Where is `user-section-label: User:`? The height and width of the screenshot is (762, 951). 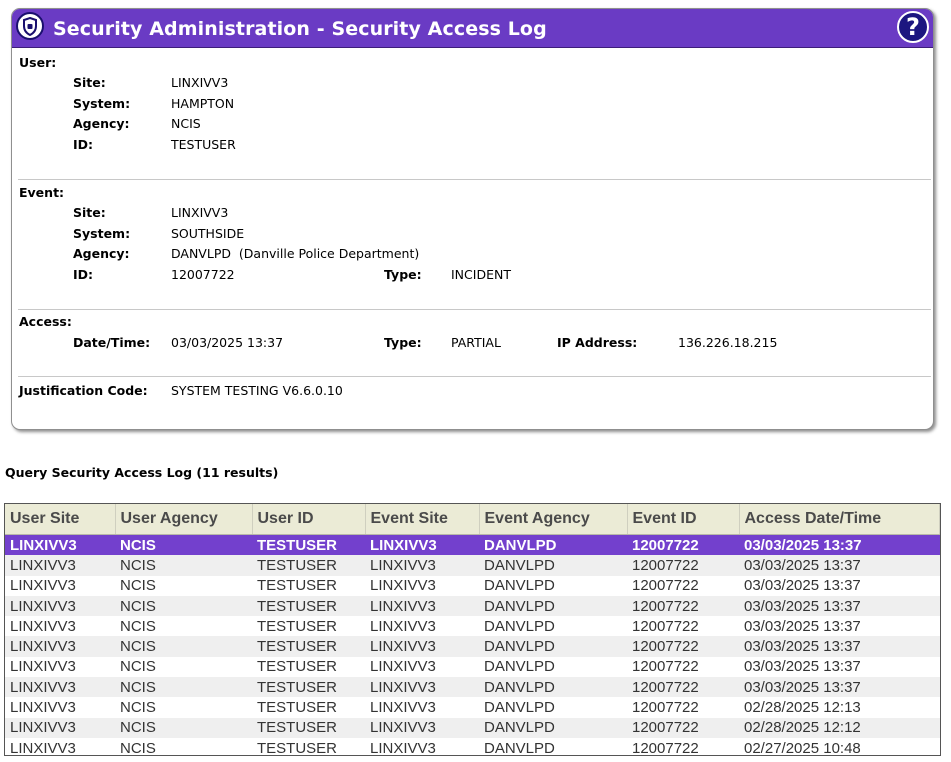 user-section-label: User: is located at coordinates (38, 62).